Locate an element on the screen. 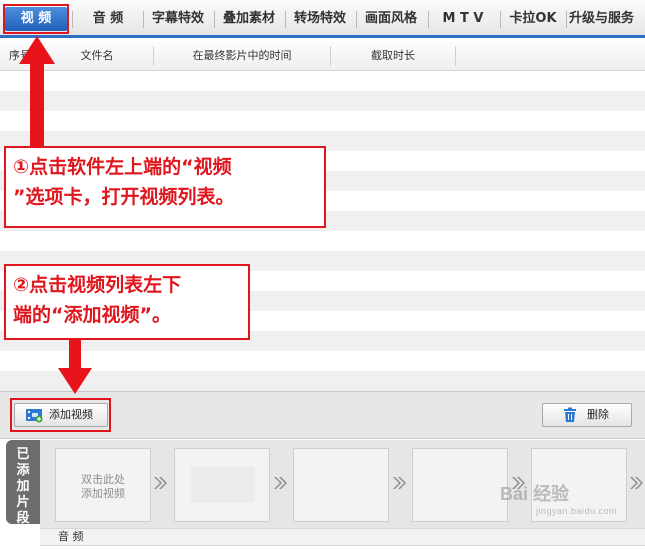 The image size is (645, 550). annotation-arrow-up-shaft is located at coordinates (37, 104).